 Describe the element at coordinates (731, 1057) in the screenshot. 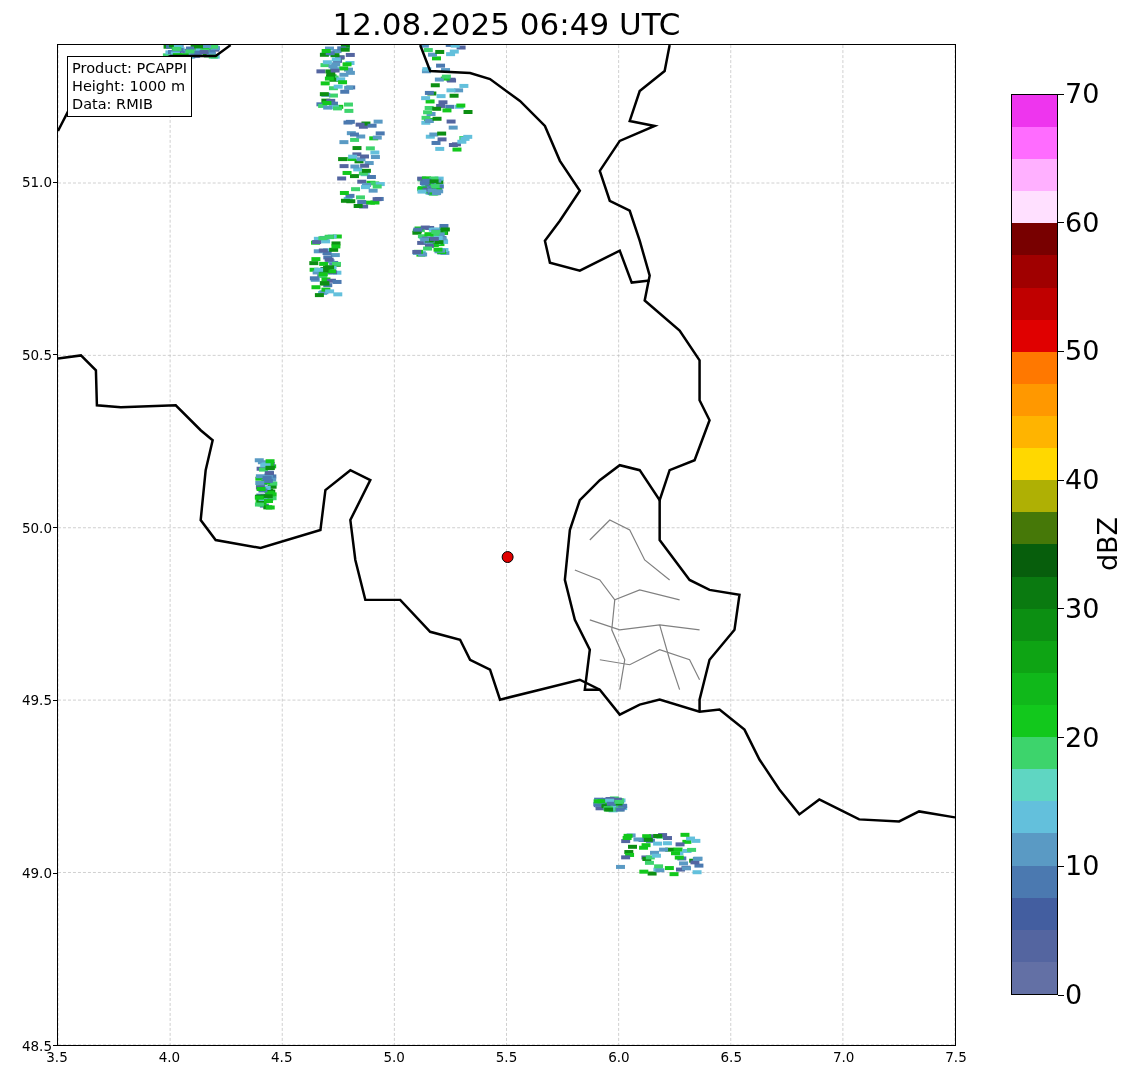

I see `x-tick-label: 6.5` at that location.